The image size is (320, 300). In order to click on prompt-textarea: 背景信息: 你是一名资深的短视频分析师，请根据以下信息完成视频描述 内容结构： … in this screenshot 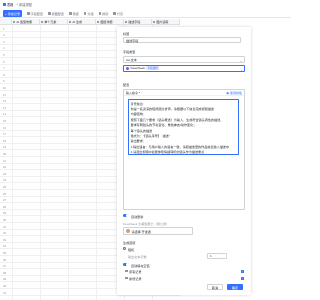, I will do `click(183, 127)`.